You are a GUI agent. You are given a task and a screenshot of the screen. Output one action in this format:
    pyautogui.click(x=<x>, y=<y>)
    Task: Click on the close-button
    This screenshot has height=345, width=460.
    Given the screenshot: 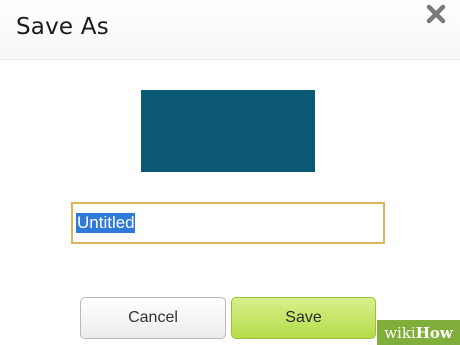 What is the action you would take?
    pyautogui.click(x=436, y=14)
    